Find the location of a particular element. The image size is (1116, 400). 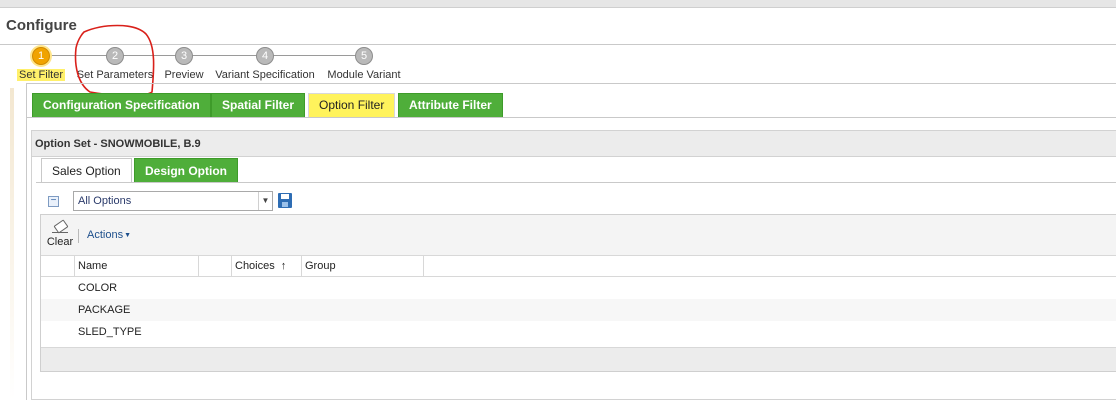

tab-design-option: Design Option is located at coordinates (186, 170).